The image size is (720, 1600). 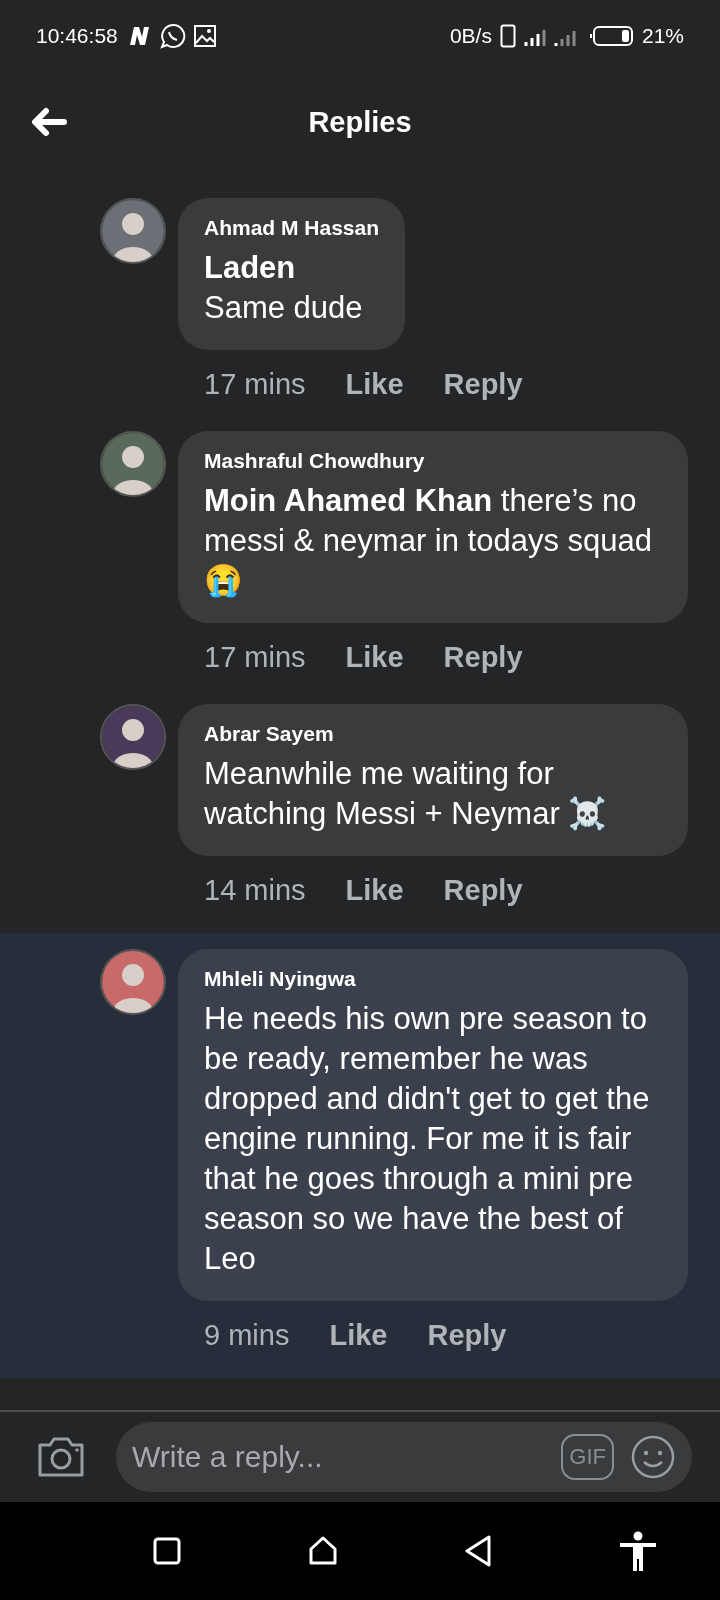 I want to click on author-name: Mhleli Nyingwa, so click(x=433, y=979).